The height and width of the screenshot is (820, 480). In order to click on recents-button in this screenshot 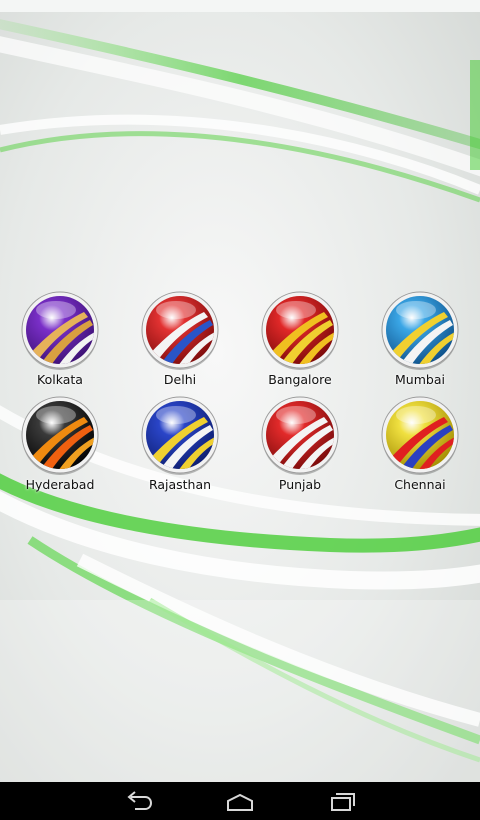, I will do `click(342, 801)`.